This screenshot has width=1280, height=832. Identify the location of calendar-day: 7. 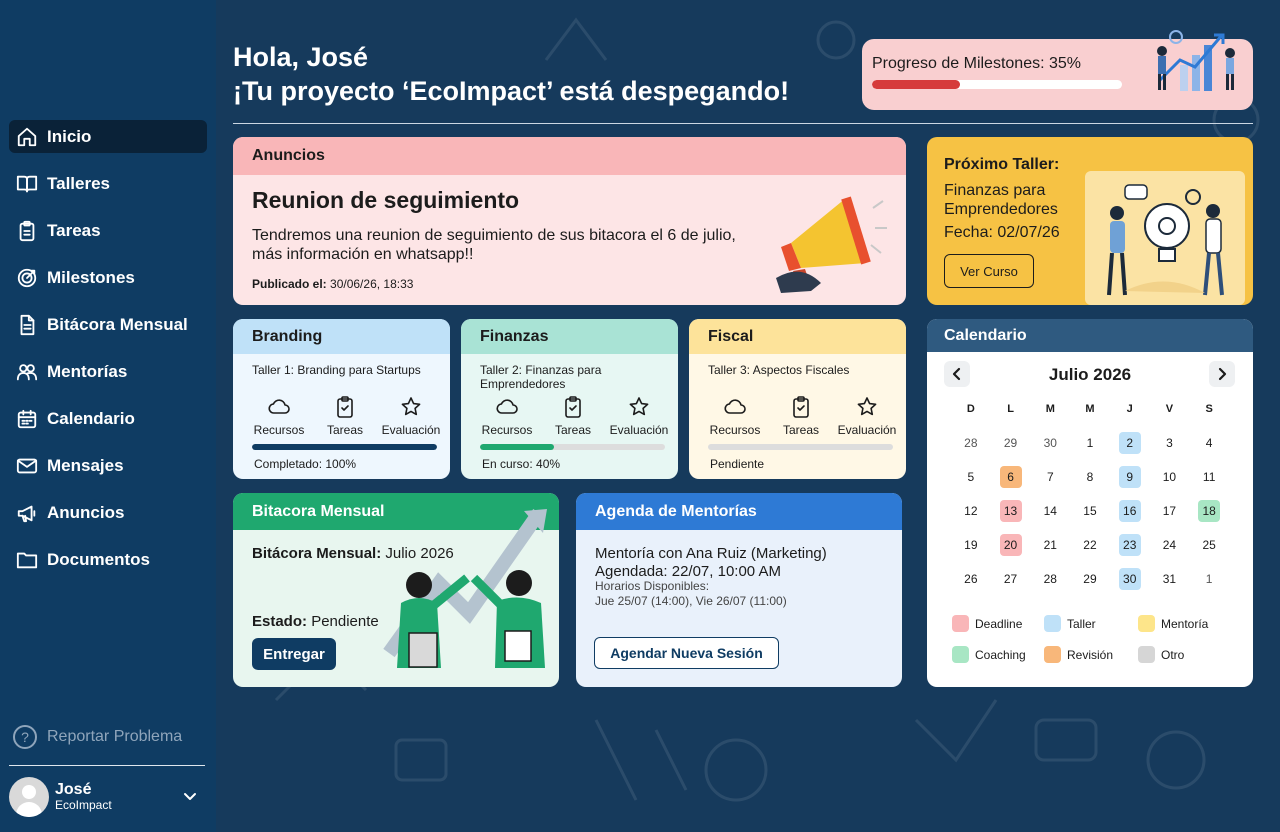
(1050, 477).